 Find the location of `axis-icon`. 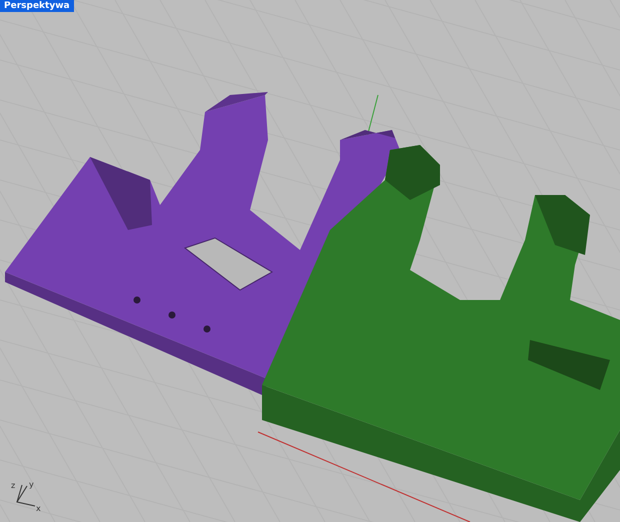

axis-icon is located at coordinates (26, 495).